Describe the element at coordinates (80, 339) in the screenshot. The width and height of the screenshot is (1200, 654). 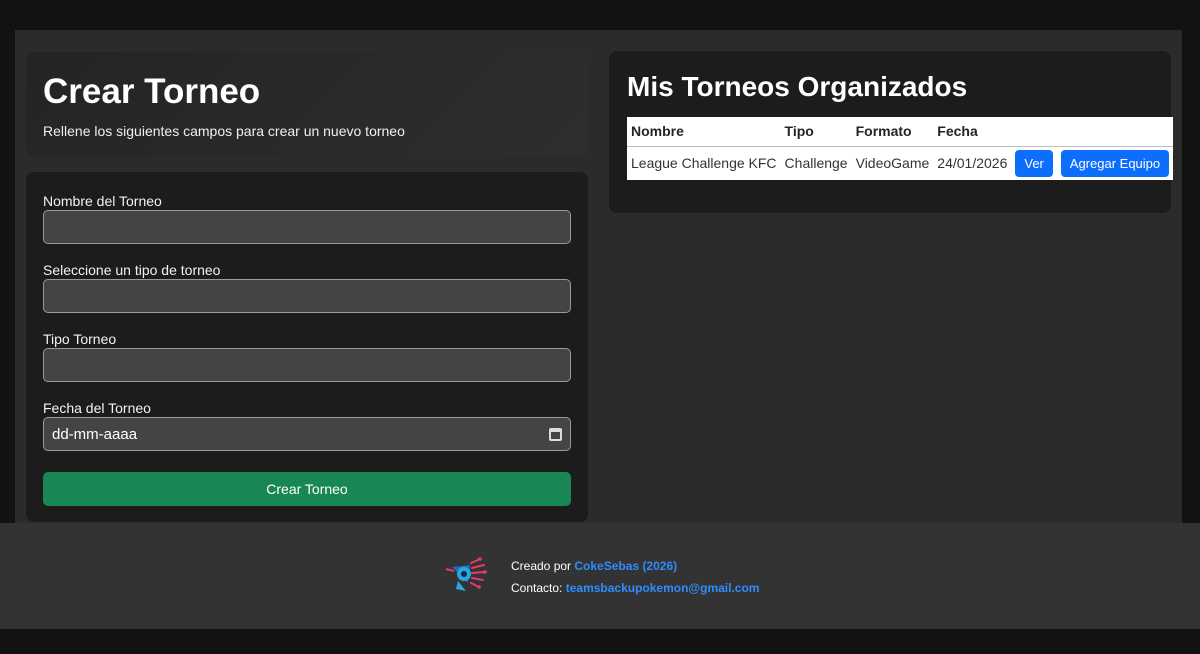
I see `tournament-kind-label: Tipo Torneo` at that location.